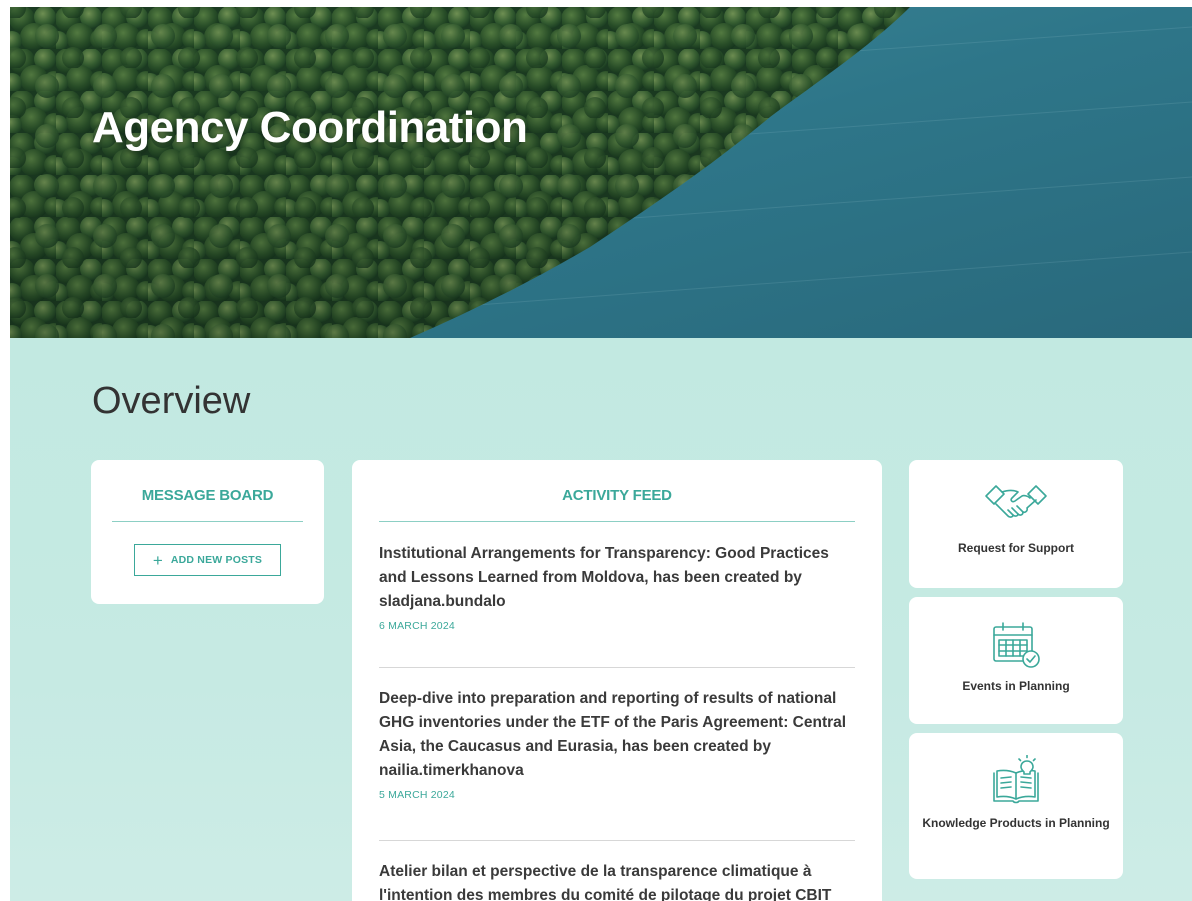 The height and width of the screenshot is (901, 1192). Describe the element at coordinates (1016, 548) in the screenshot. I see `tile-label: Request for Support` at that location.